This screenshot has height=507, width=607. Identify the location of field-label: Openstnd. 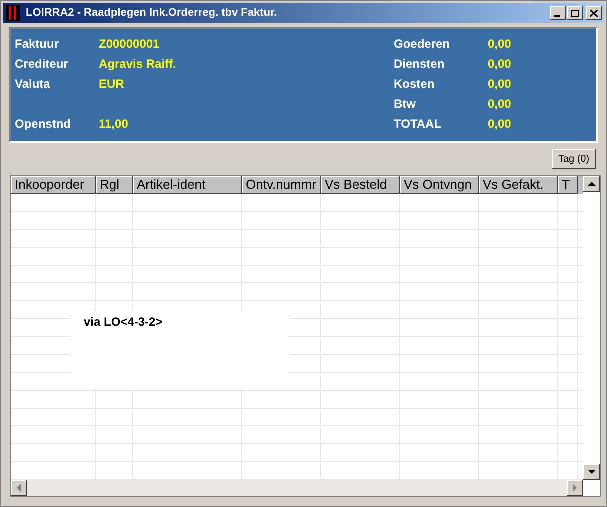
(43, 124).